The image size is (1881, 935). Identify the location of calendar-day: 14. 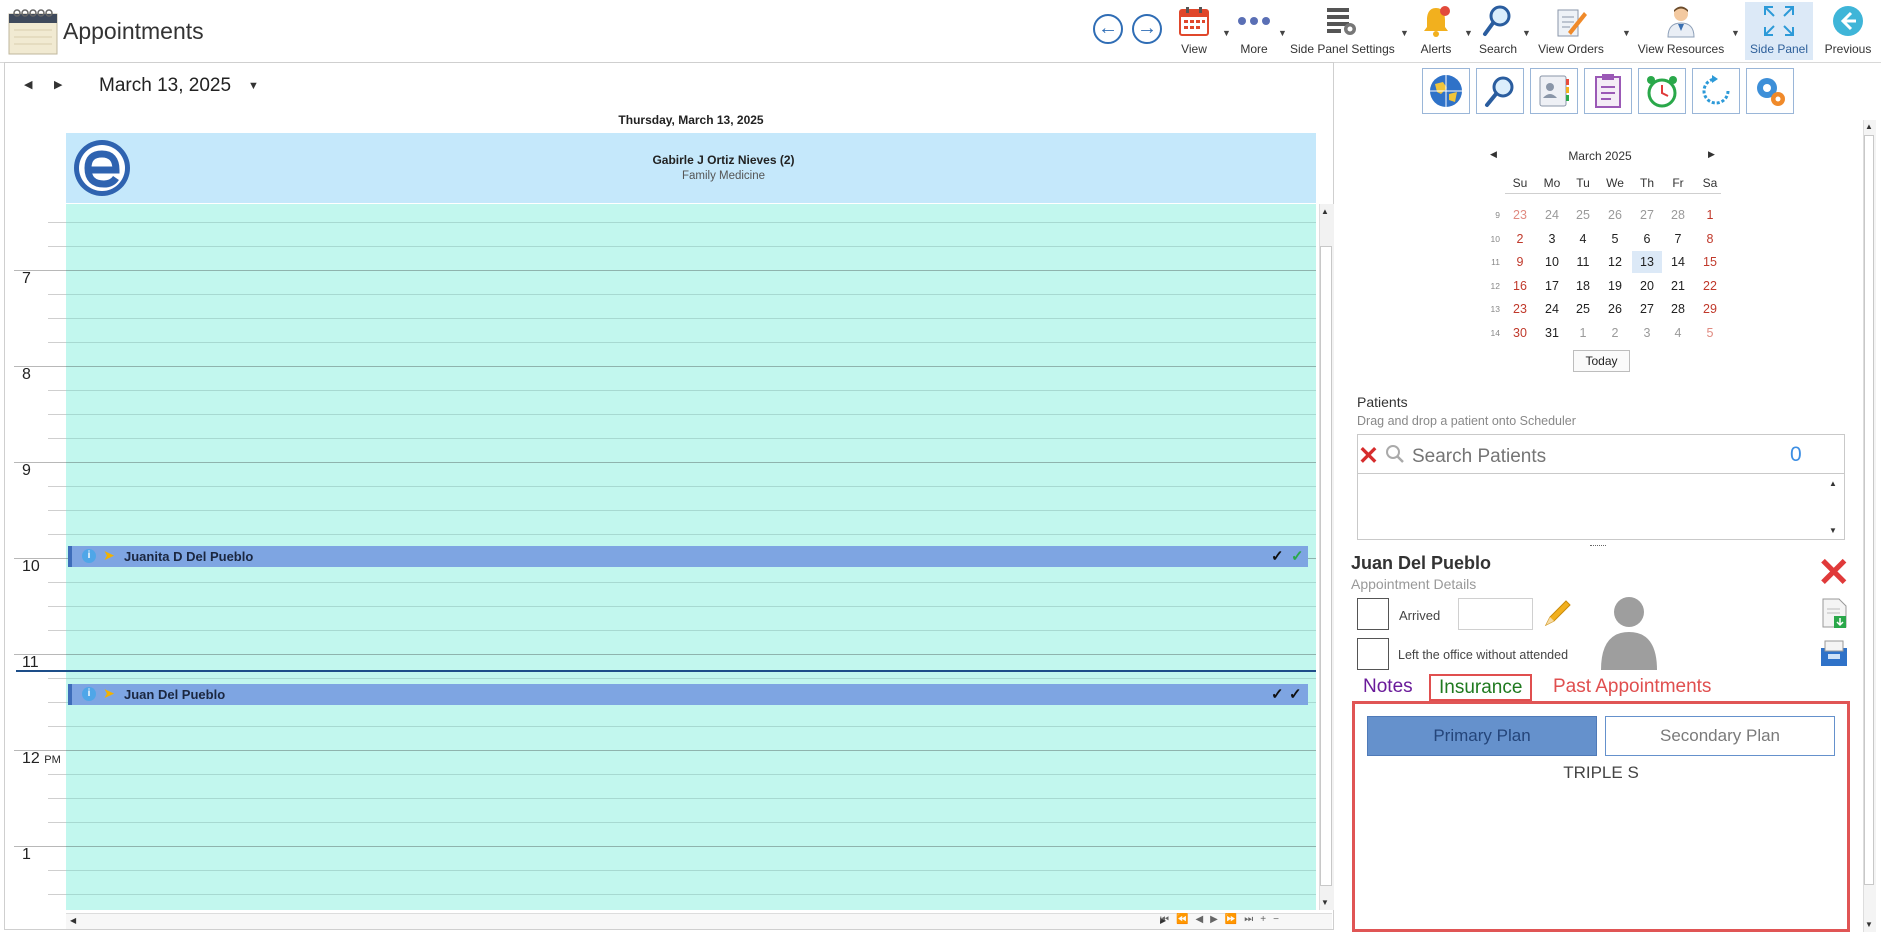
(1678, 262).